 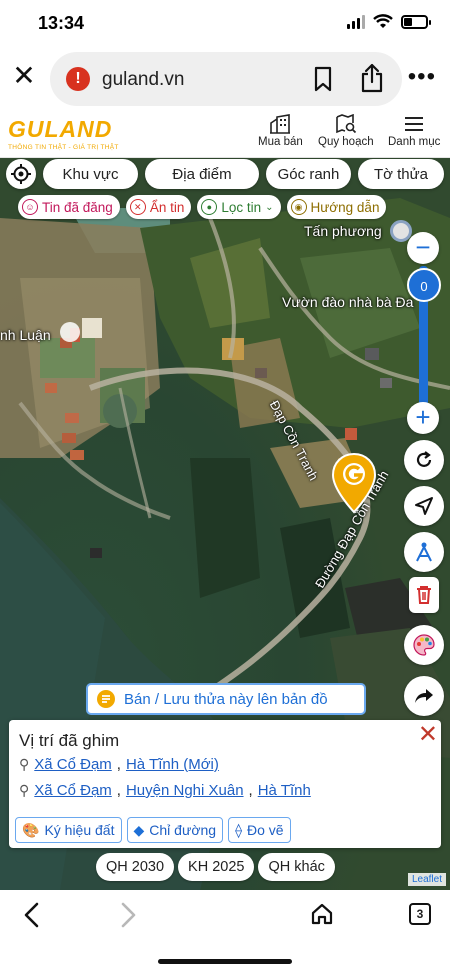 What do you see at coordinates (225, 932) in the screenshot?
I see `browser-bottom-bar: 3` at bounding box center [225, 932].